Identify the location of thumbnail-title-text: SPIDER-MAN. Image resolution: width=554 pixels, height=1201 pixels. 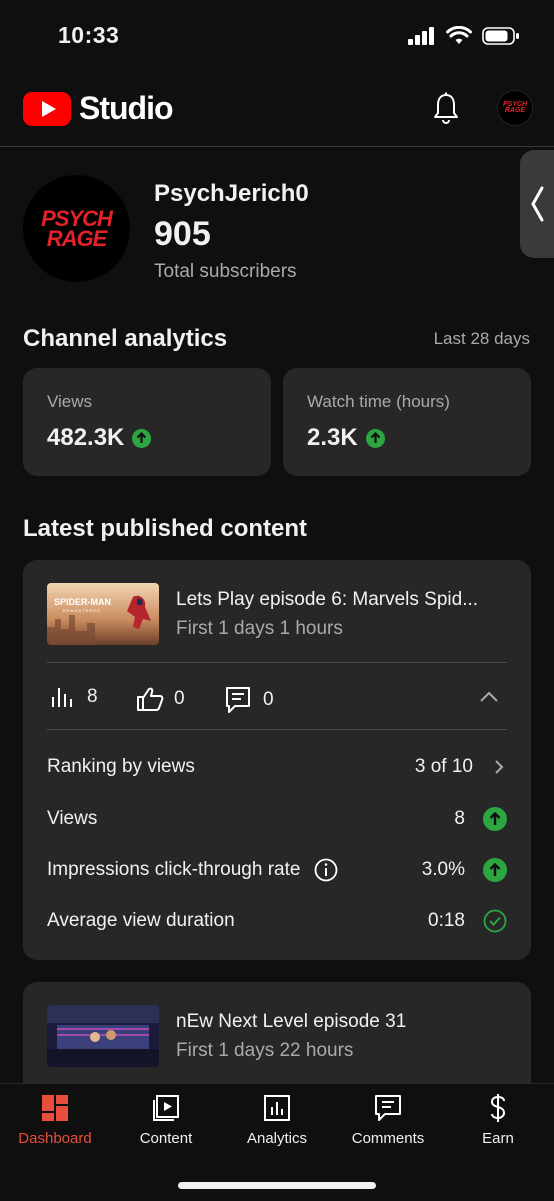
(83, 602).